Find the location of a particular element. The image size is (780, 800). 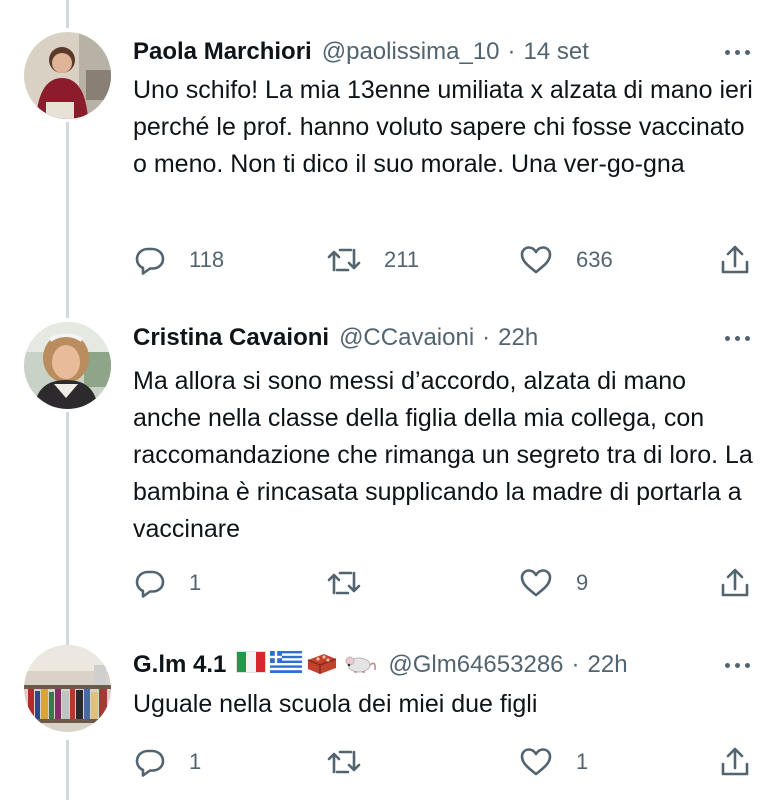

like-button: 9 is located at coordinates (553, 583).